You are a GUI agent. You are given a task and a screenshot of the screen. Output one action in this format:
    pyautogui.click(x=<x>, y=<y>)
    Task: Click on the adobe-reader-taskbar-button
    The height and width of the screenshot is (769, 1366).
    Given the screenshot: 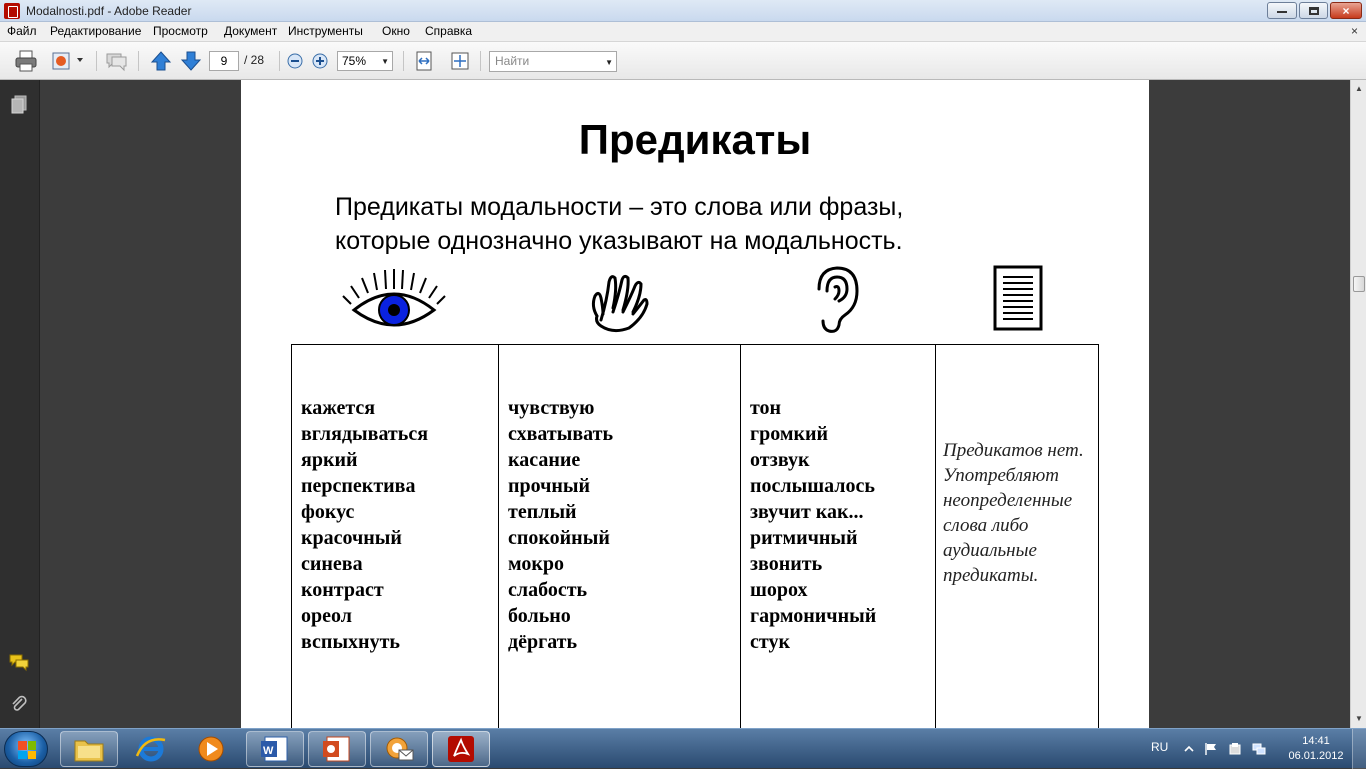 What is the action you would take?
    pyautogui.click(x=461, y=749)
    